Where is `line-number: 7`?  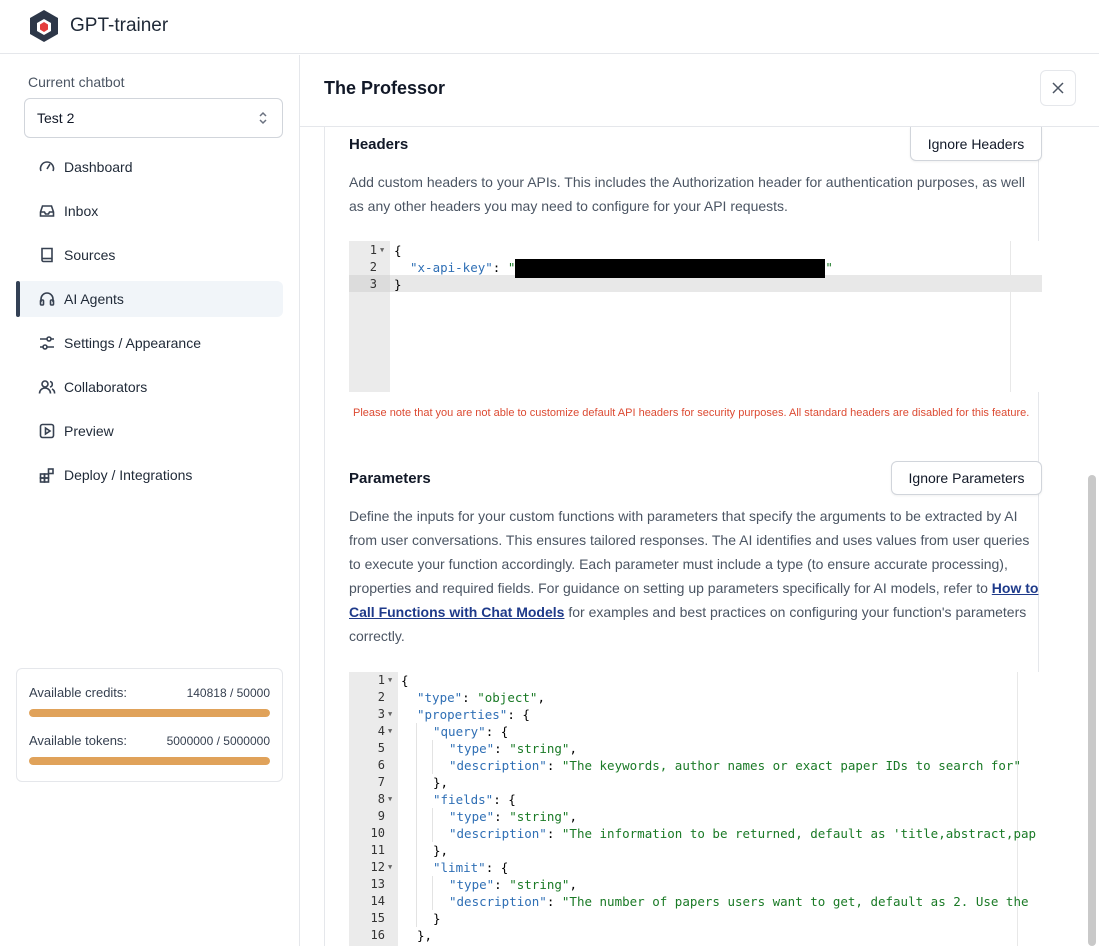 line-number: 7 is located at coordinates (381, 782).